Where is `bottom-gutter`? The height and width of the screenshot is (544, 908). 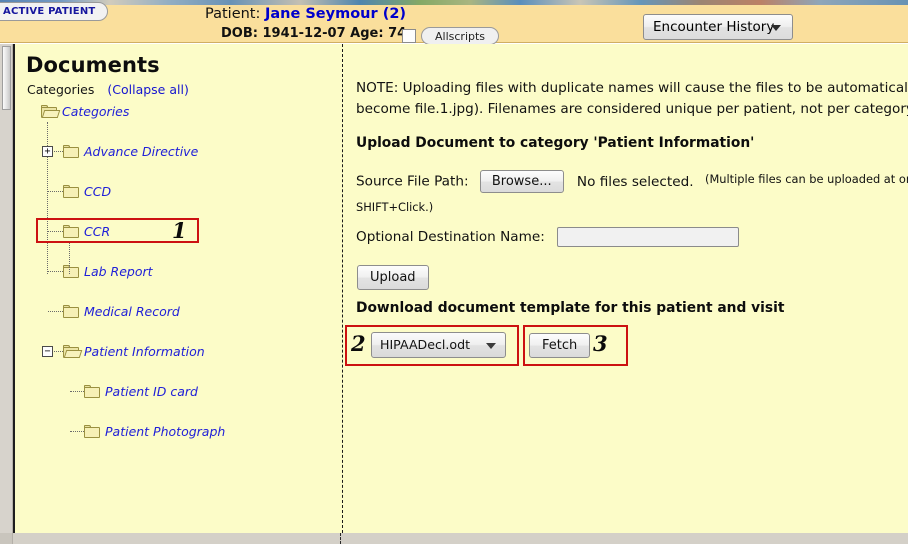 bottom-gutter is located at coordinates (454, 538).